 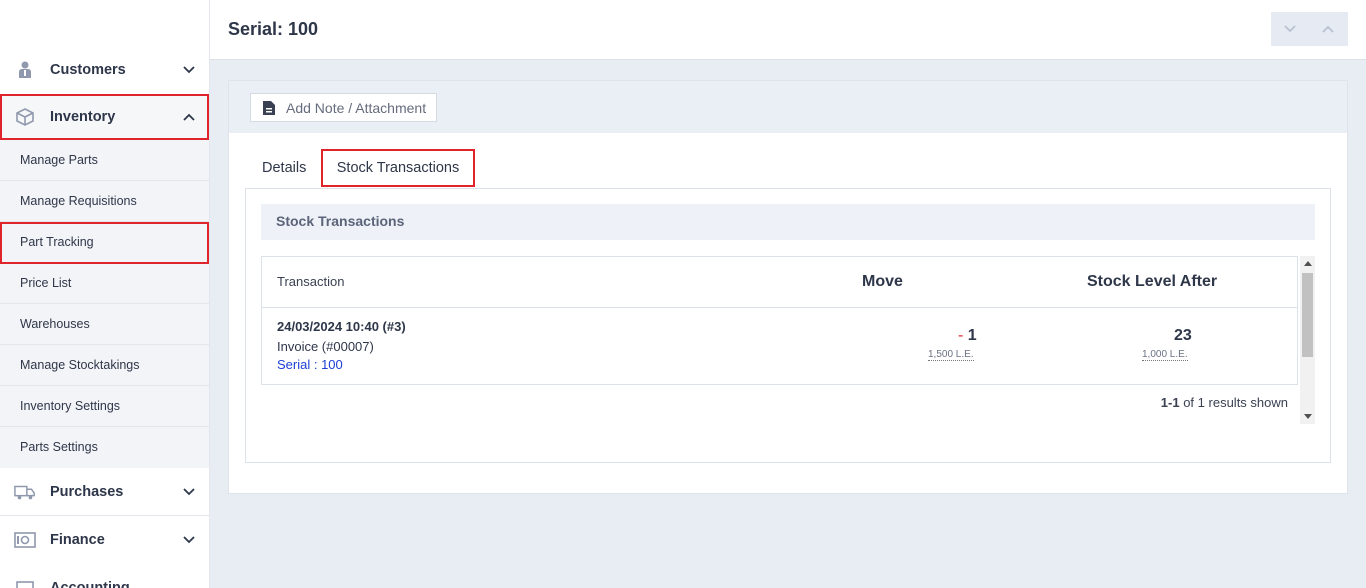 I want to click on previous-record-button, so click(x=1328, y=29).